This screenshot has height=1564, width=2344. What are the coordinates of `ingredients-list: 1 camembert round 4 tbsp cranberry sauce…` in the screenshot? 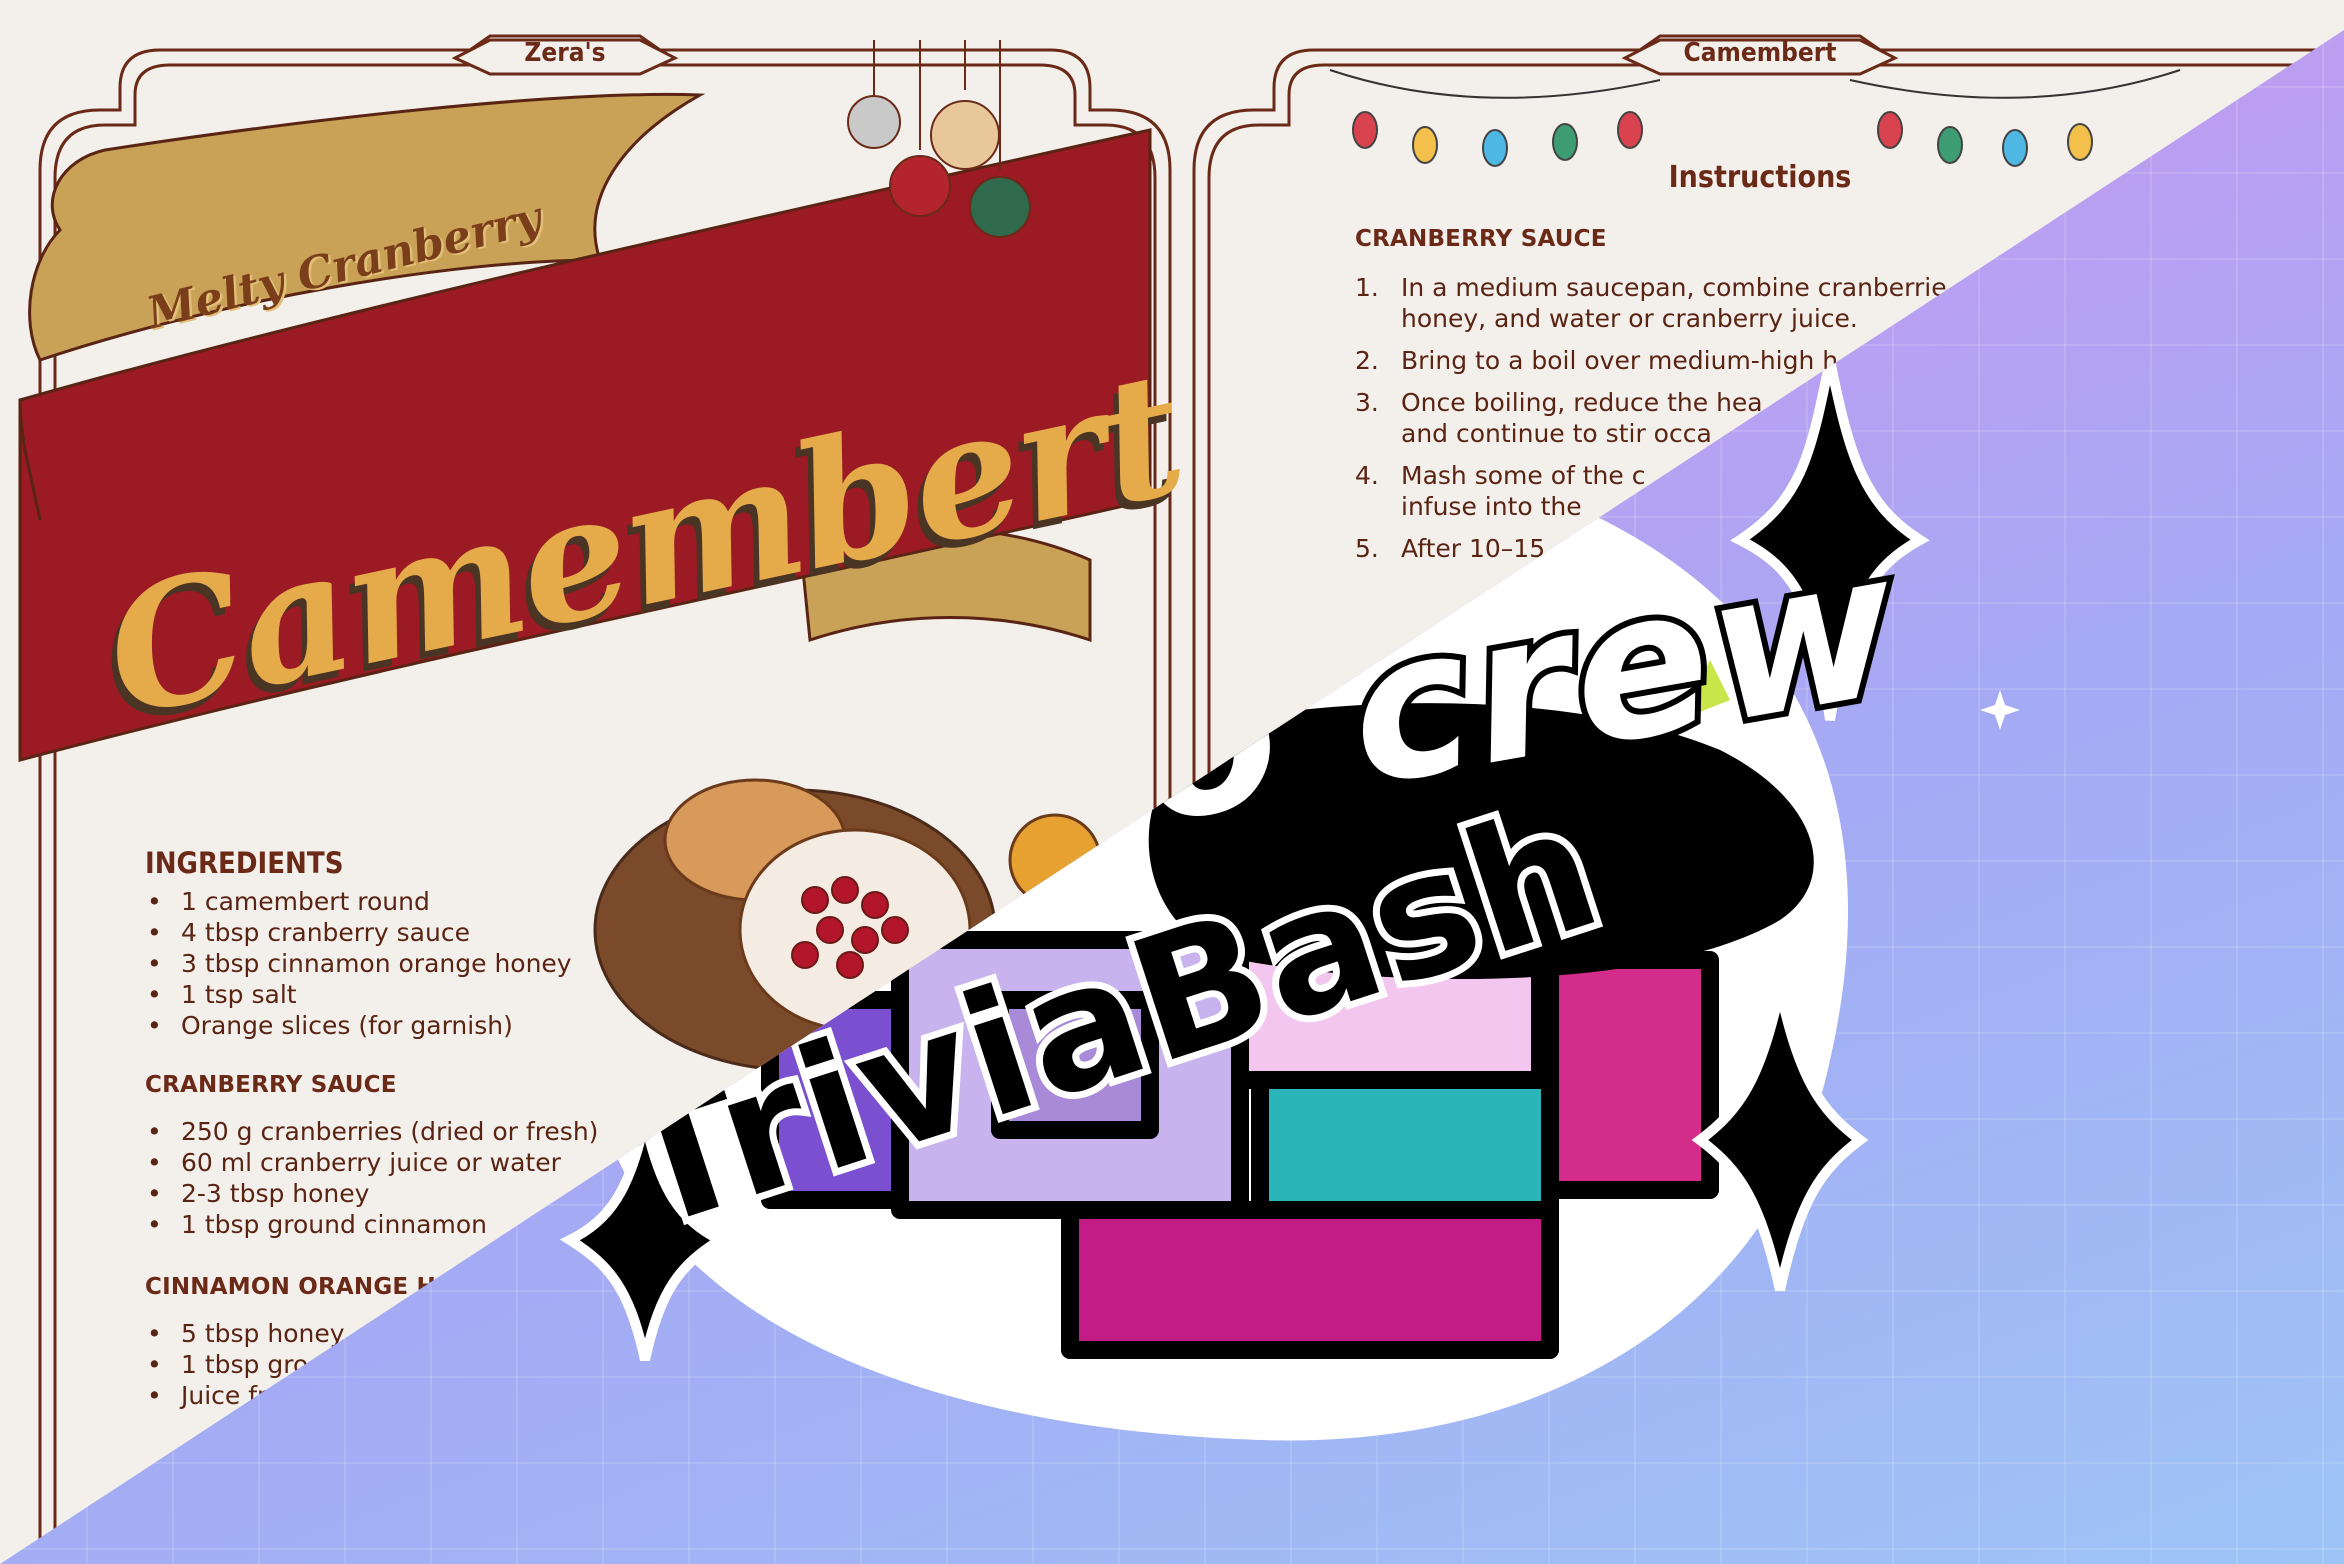 It's located at (358, 963).